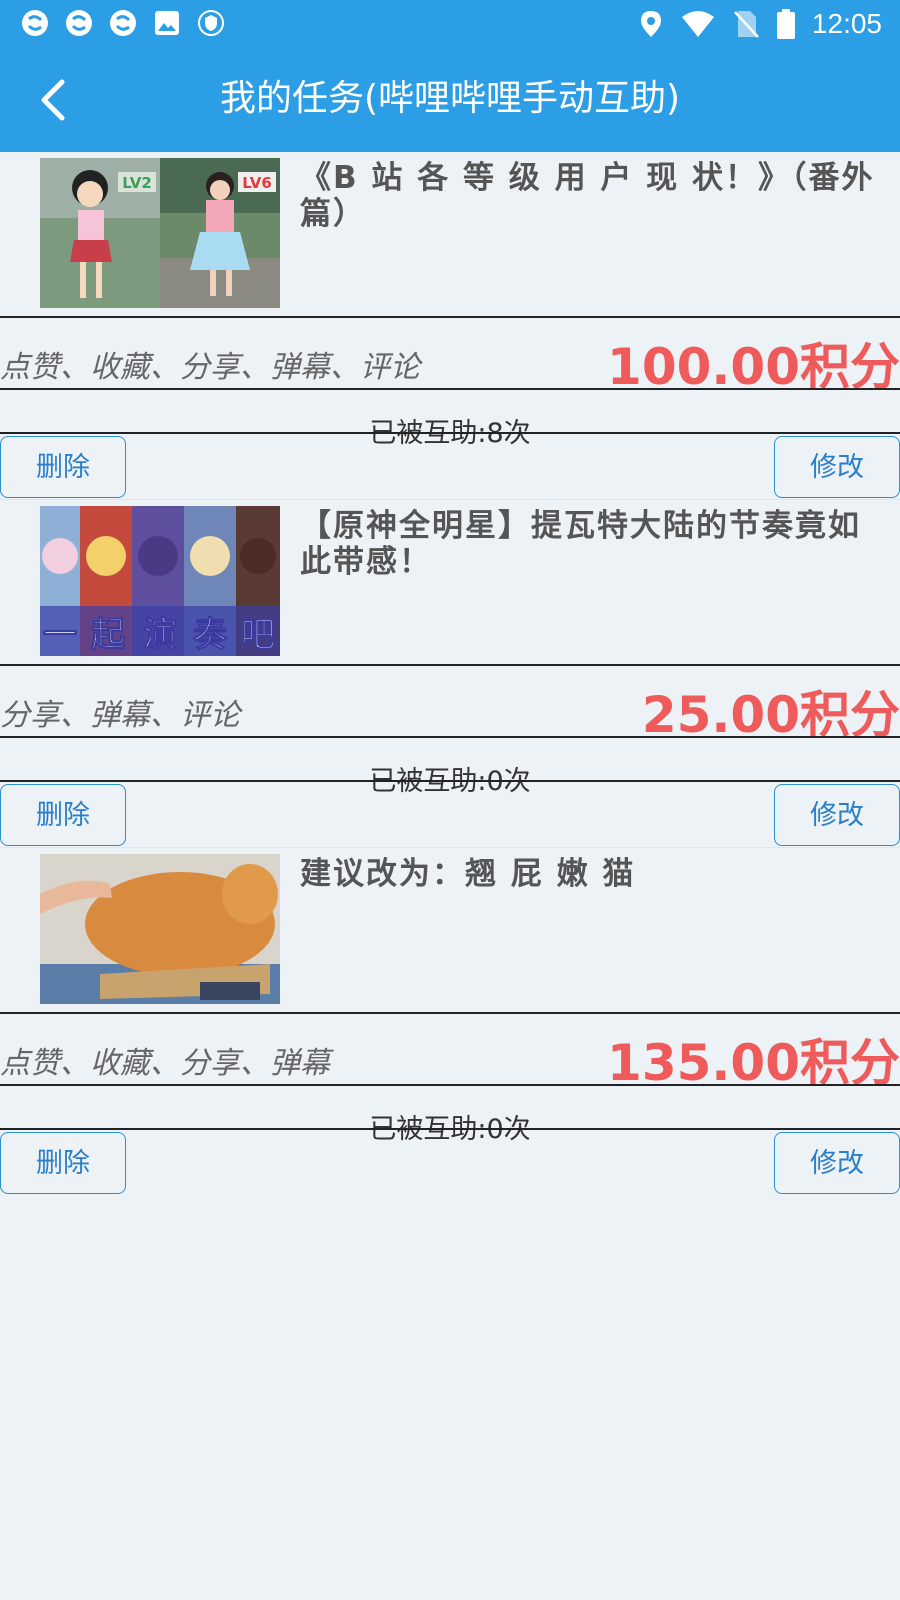 Image resolution: width=900 pixels, height=1600 pixels. What do you see at coordinates (167, 23) in the screenshot?
I see `image-icon` at bounding box center [167, 23].